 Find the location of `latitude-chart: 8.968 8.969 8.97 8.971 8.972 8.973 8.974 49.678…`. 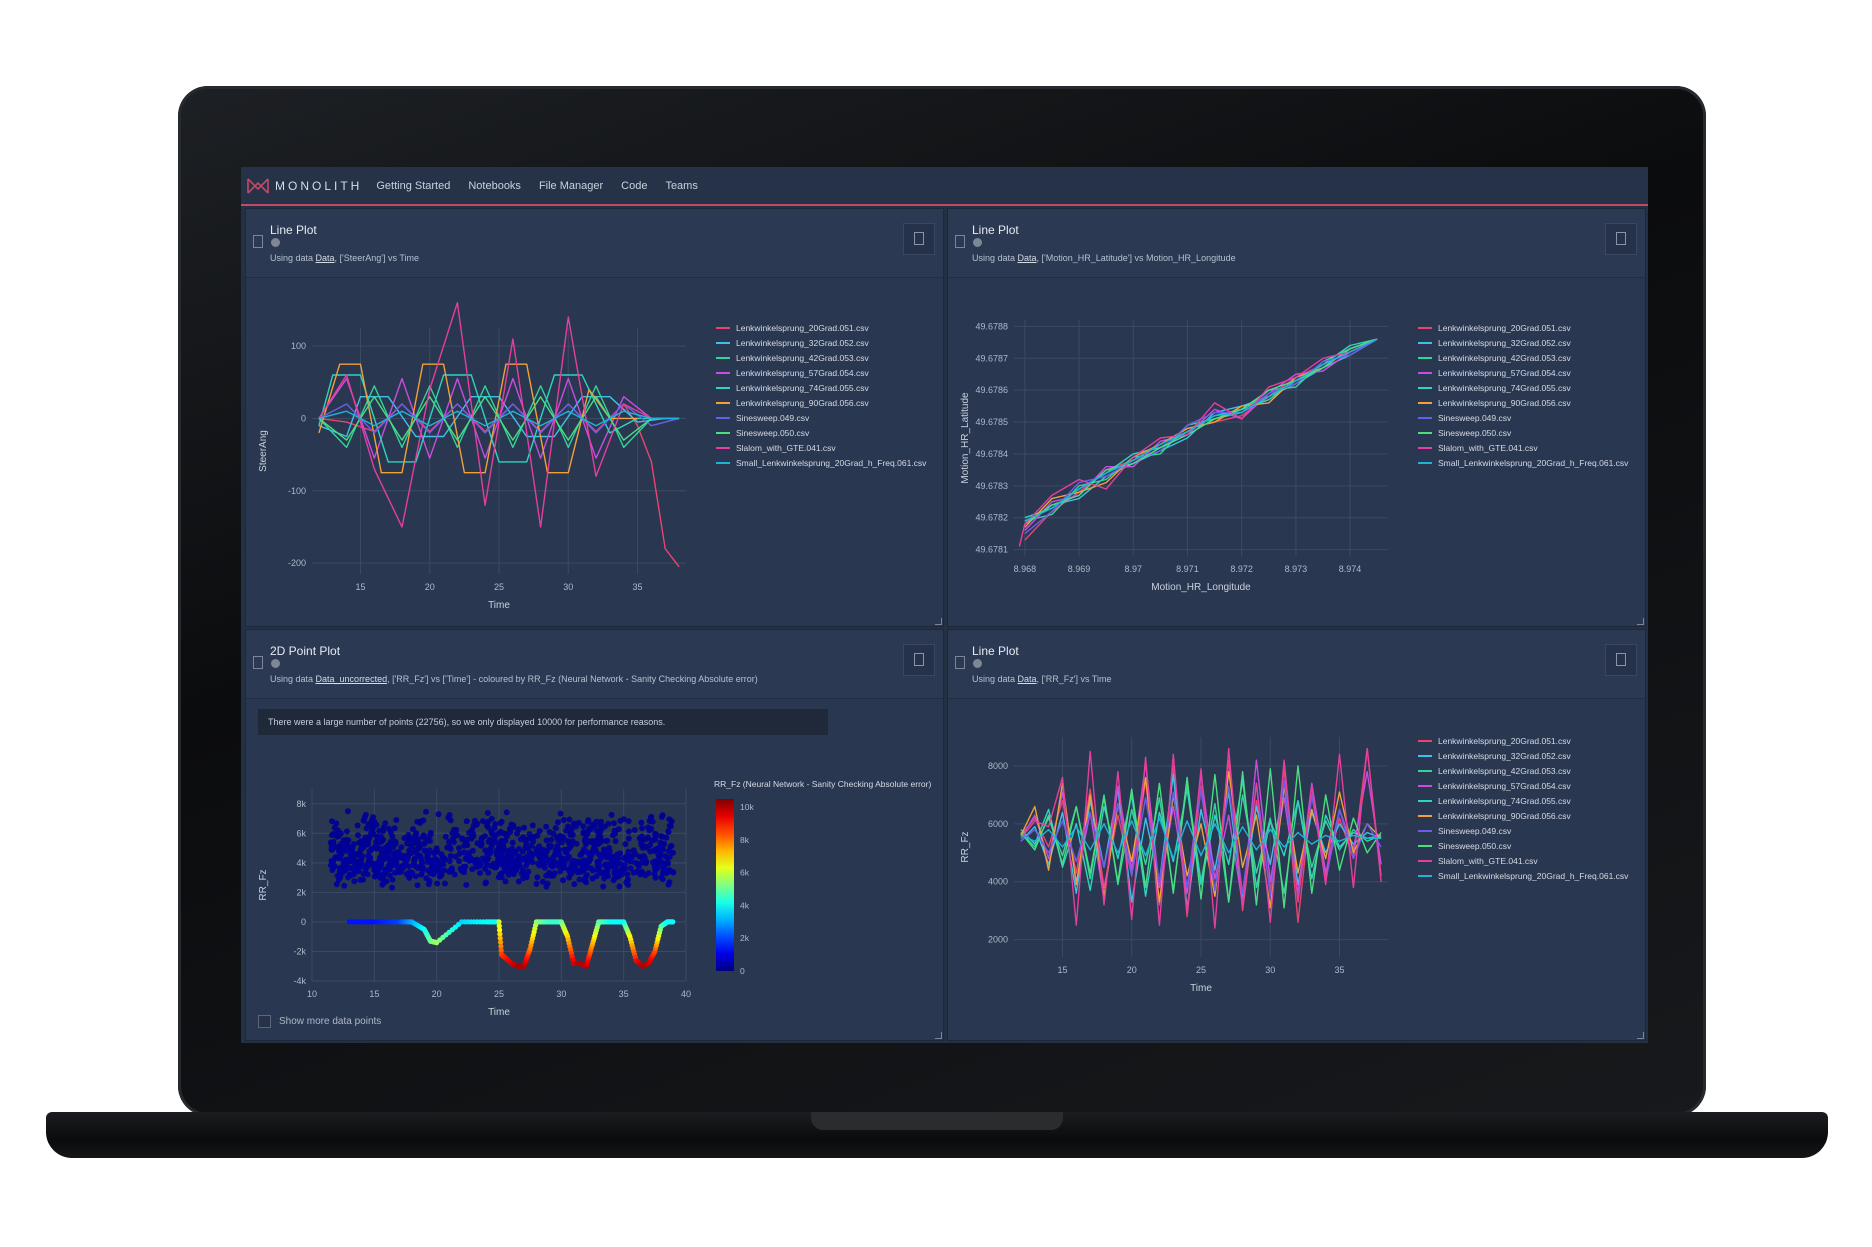

latitude-chart: 8.968 8.969 8.97 8.971 8.972 8.973 8.974 49.678… is located at coordinates (1296, 451).